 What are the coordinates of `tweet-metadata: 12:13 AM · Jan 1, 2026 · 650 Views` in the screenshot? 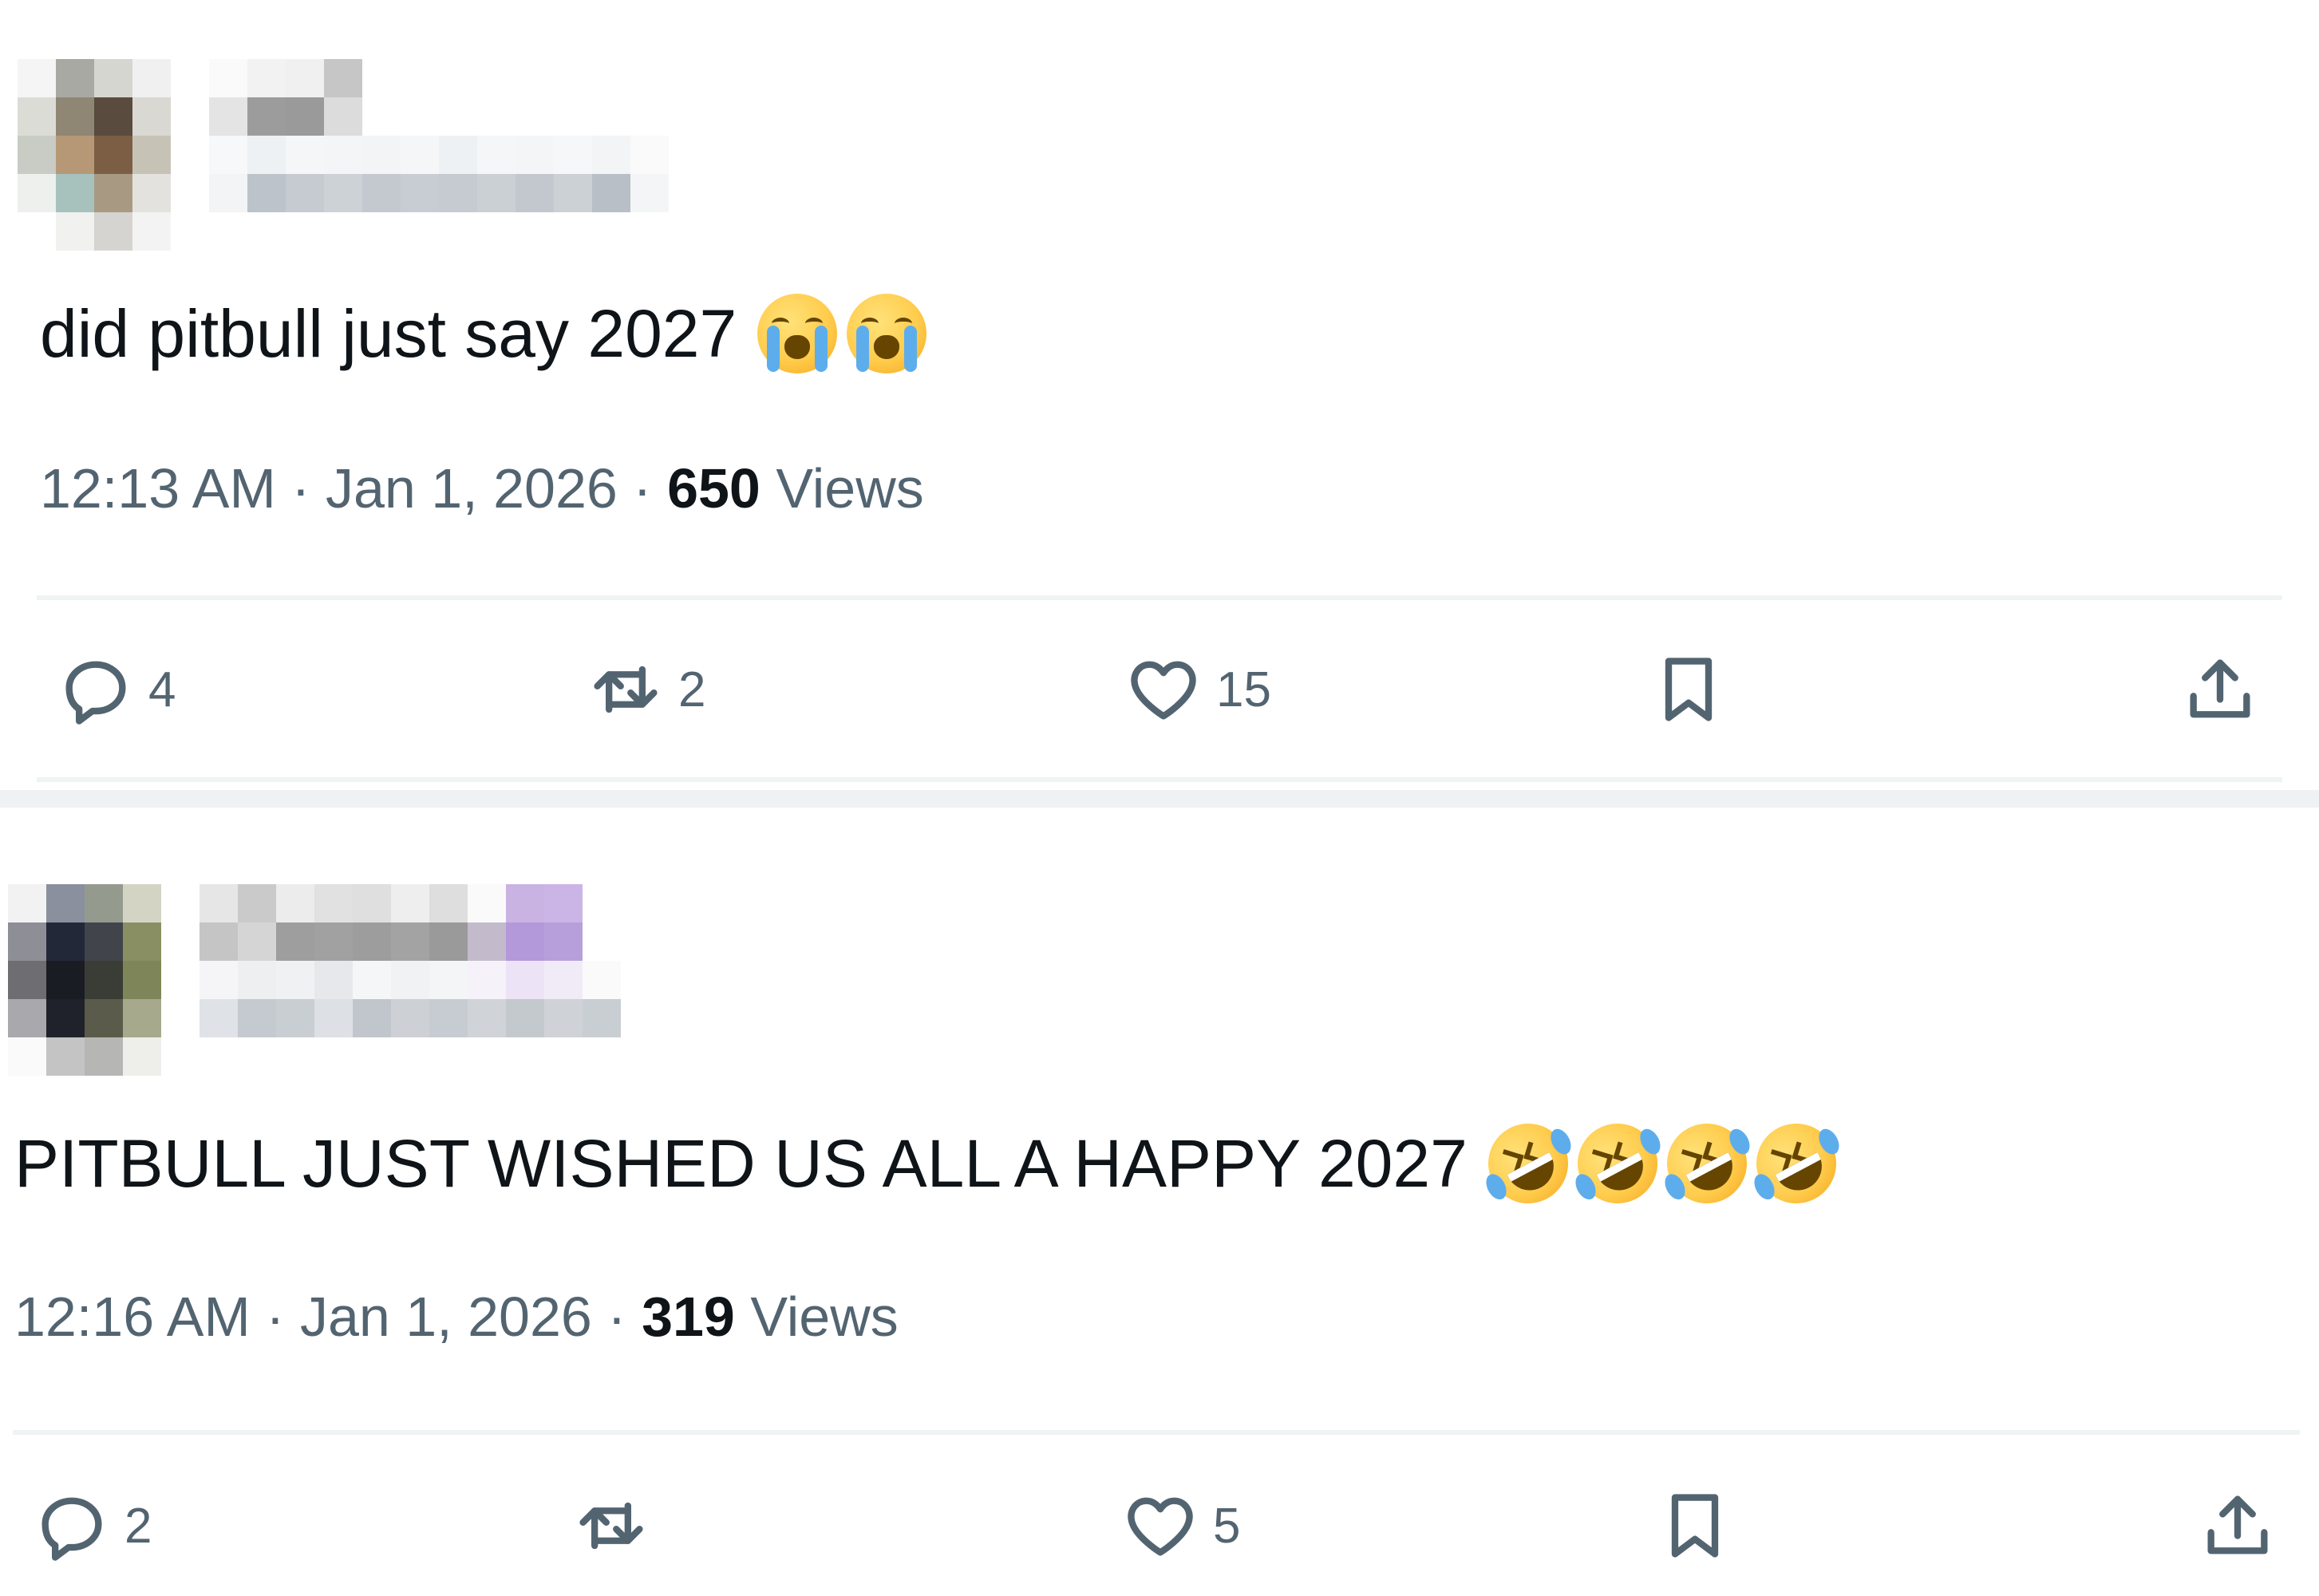 It's located at (482, 488).